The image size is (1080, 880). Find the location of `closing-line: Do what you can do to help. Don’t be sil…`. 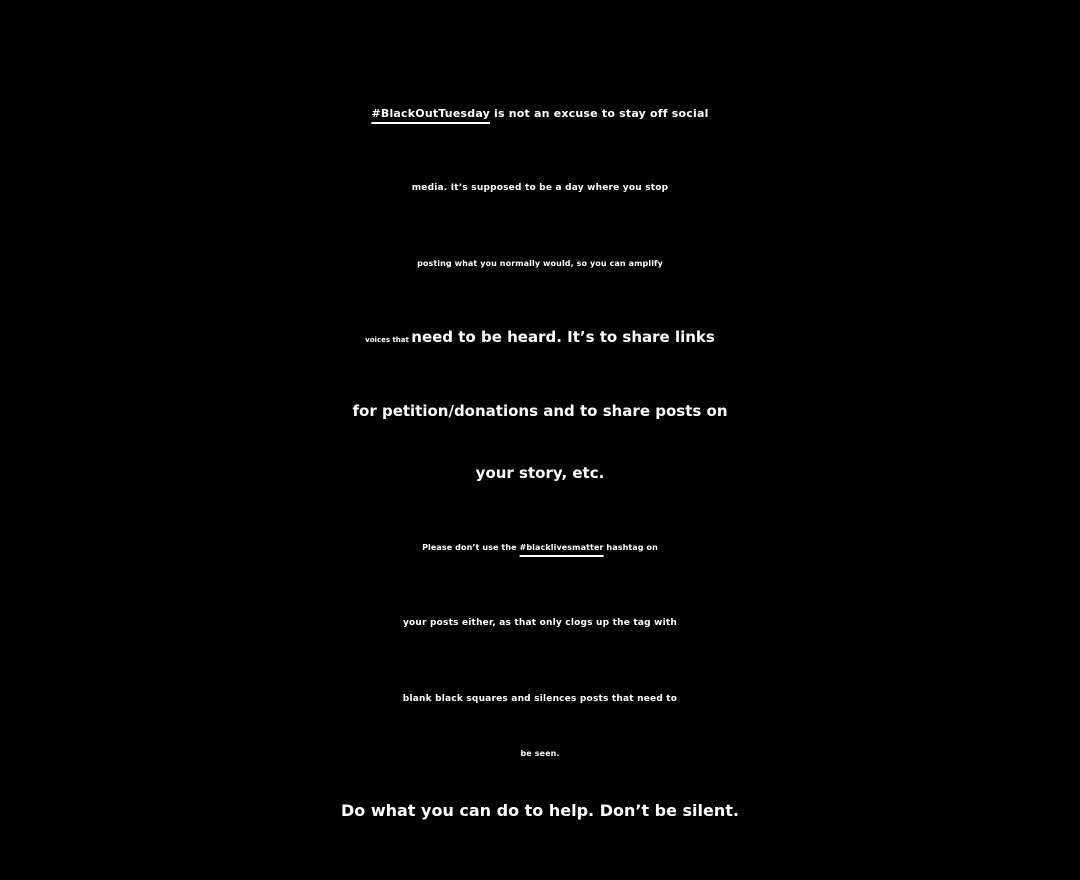

closing-line: Do what you can do to help. Don’t be sil… is located at coordinates (539, 810).